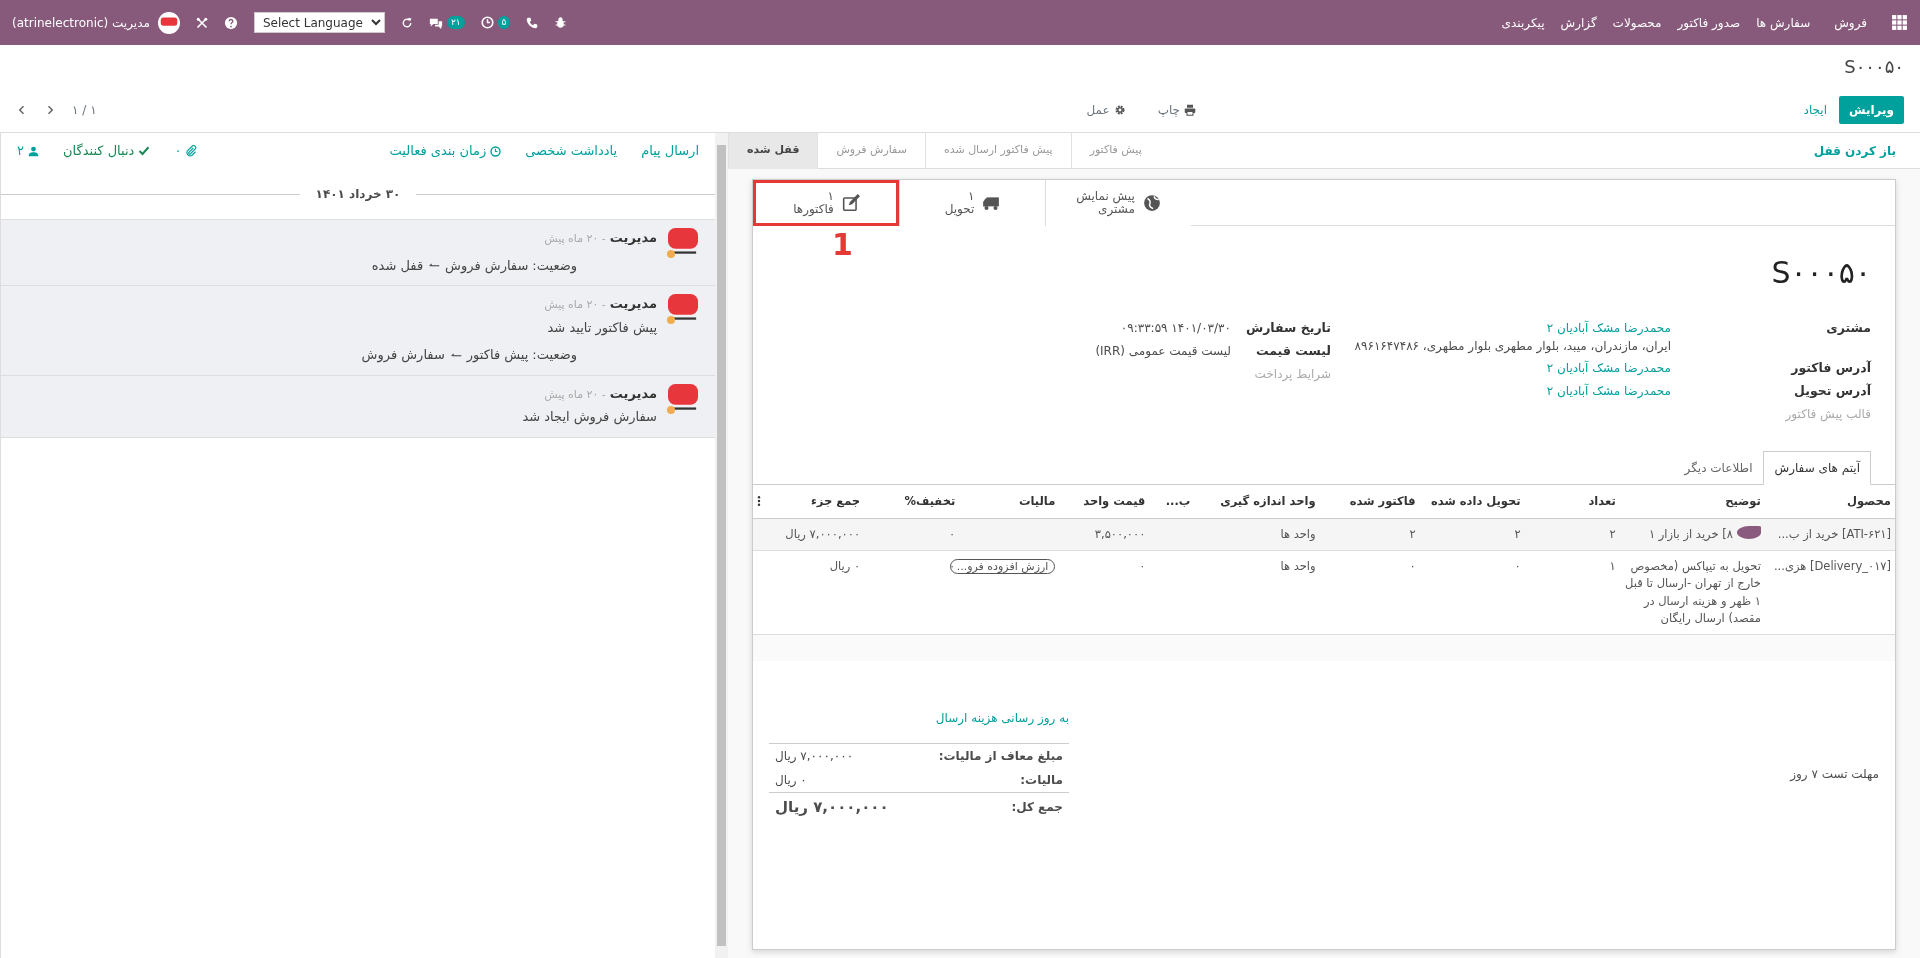  What do you see at coordinates (912, 501) in the screenshot?
I see `column-header: تخفیف%` at bounding box center [912, 501].